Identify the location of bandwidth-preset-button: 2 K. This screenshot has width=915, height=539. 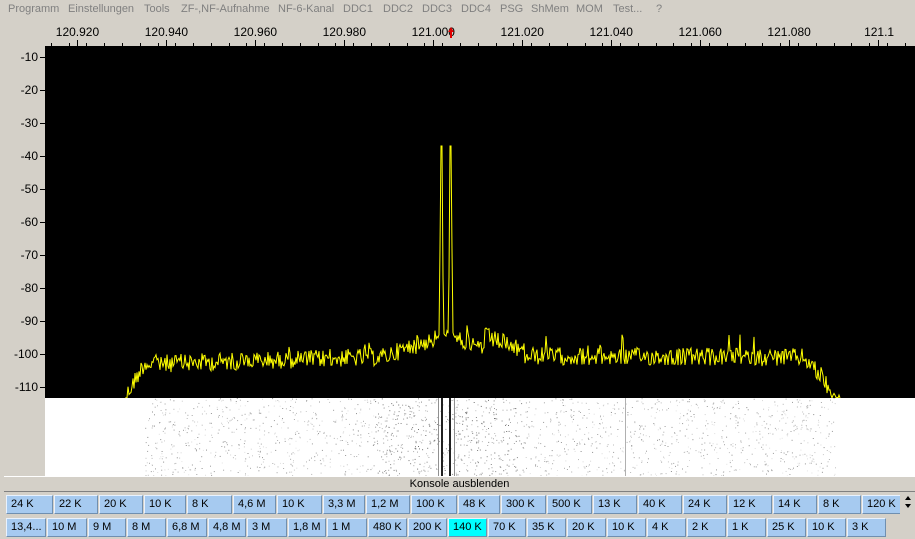
(706, 527).